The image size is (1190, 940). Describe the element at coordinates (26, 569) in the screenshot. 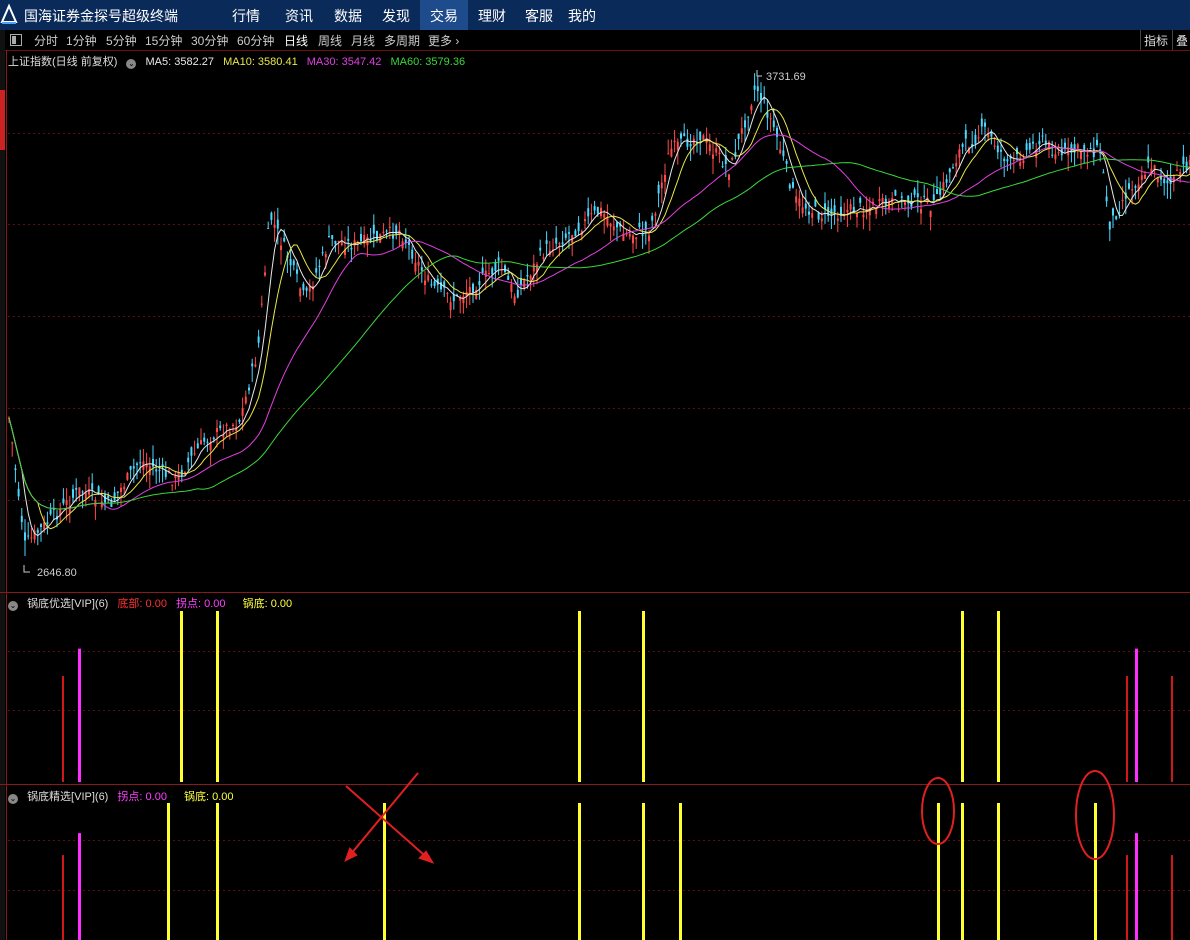

I see `low-marker-line` at that location.